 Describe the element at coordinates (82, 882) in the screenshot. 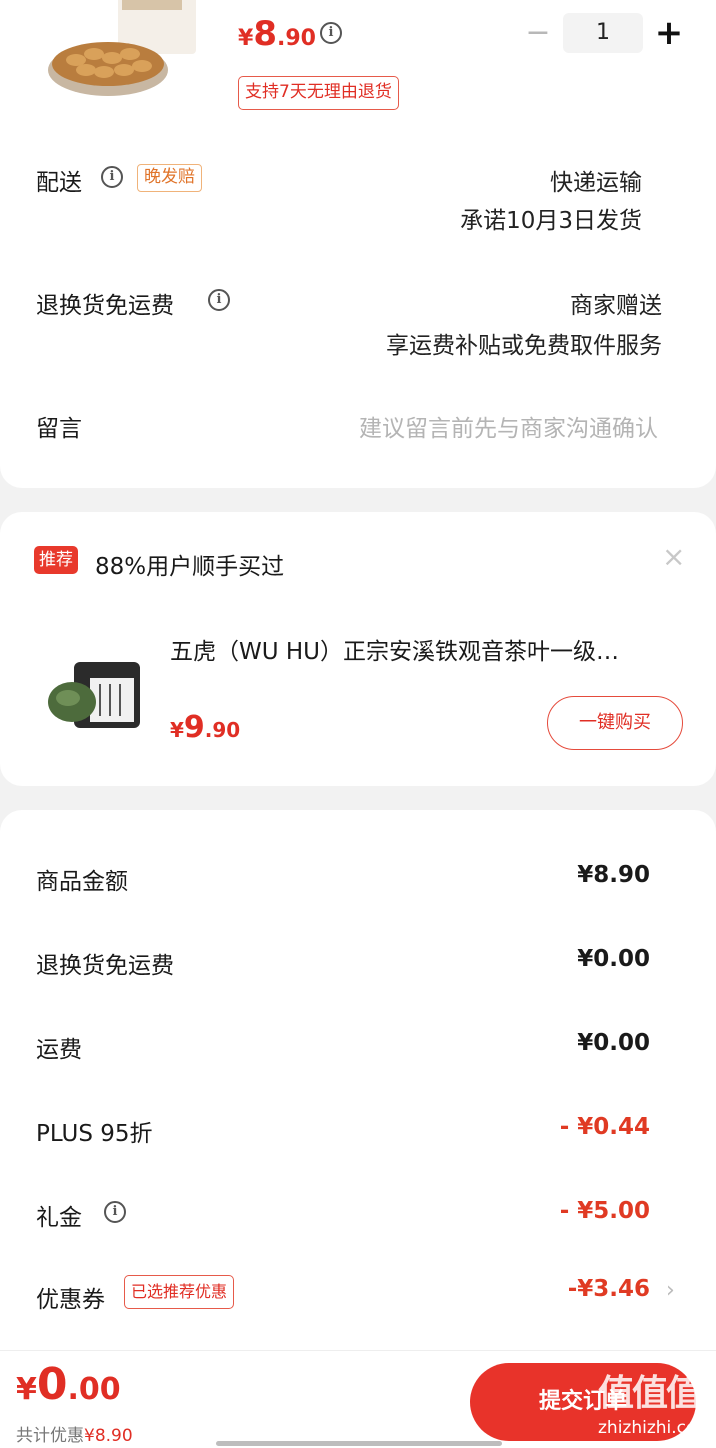

I see `summary-label-goods-amount: 商品金额` at that location.